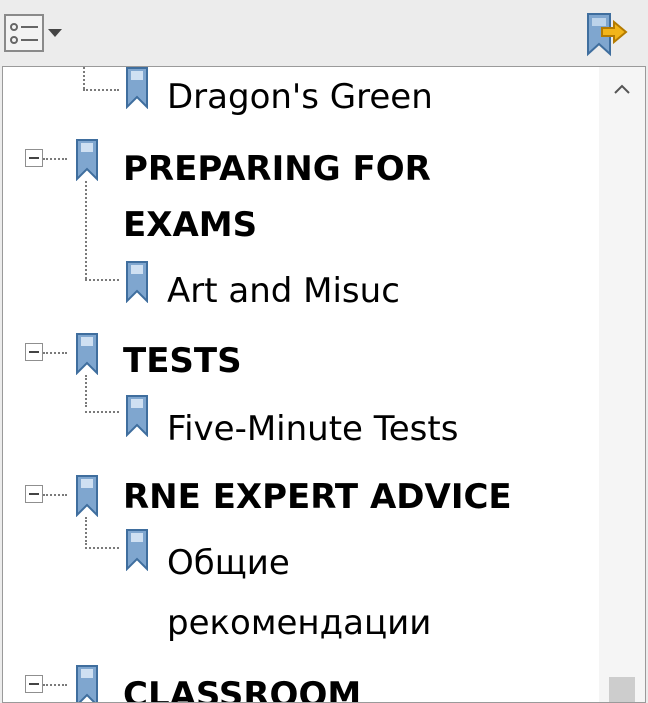 This screenshot has height=703, width=648. I want to click on tree-item-label: Art and Misuc, so click(283, 291).